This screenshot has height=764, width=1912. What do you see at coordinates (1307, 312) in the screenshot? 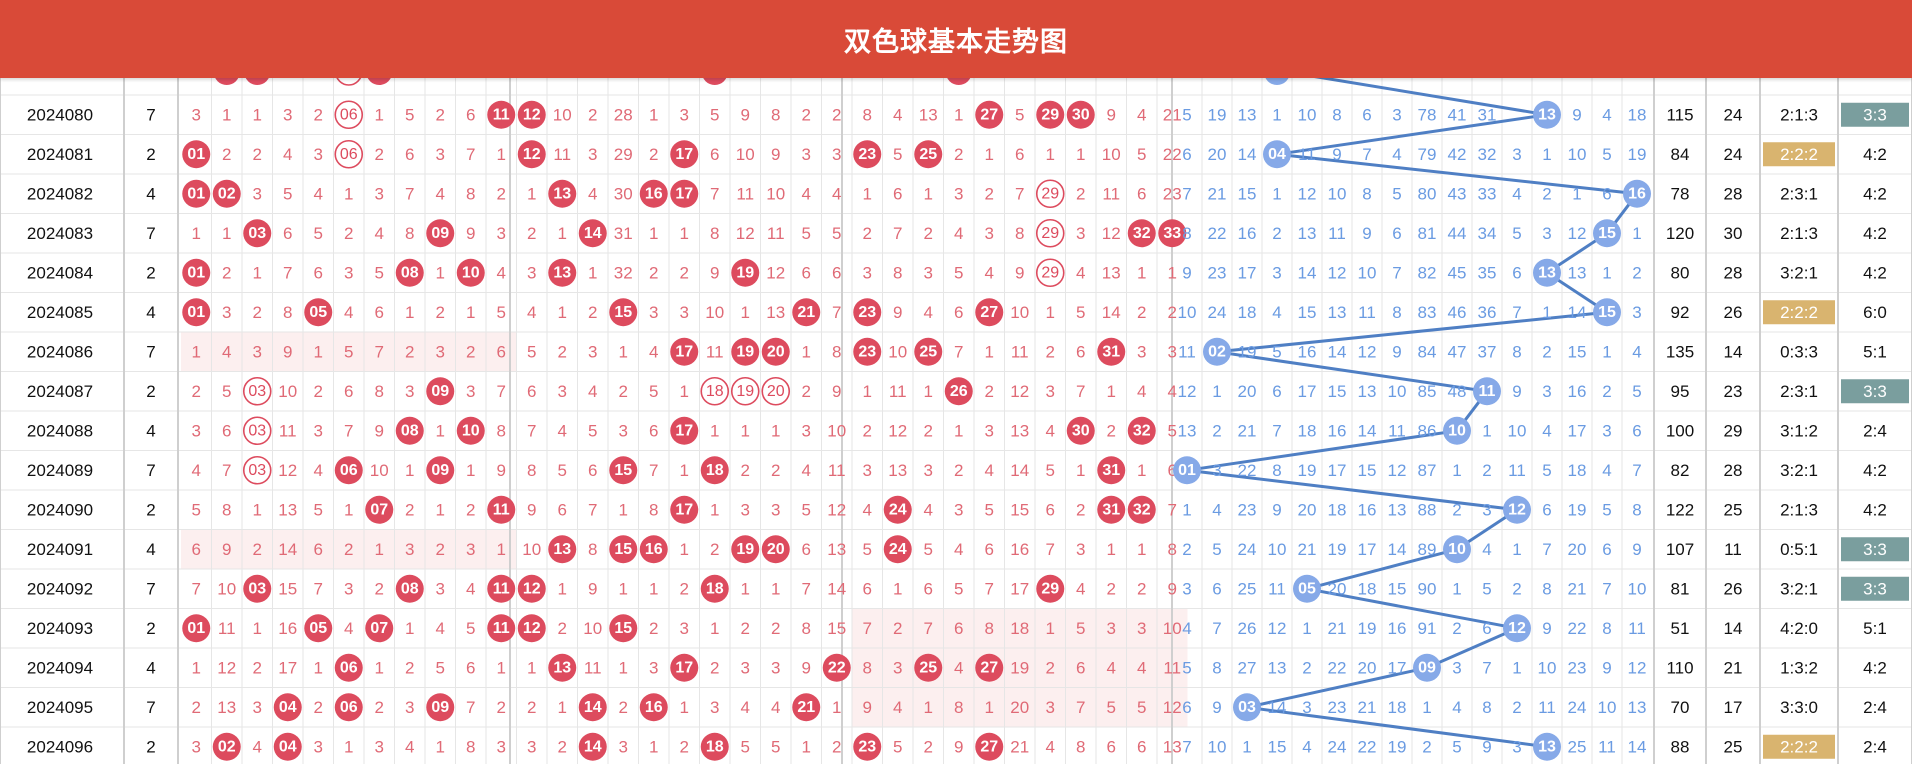
I see `blue-miss-value: 15` at bounding box center [1307, 312].